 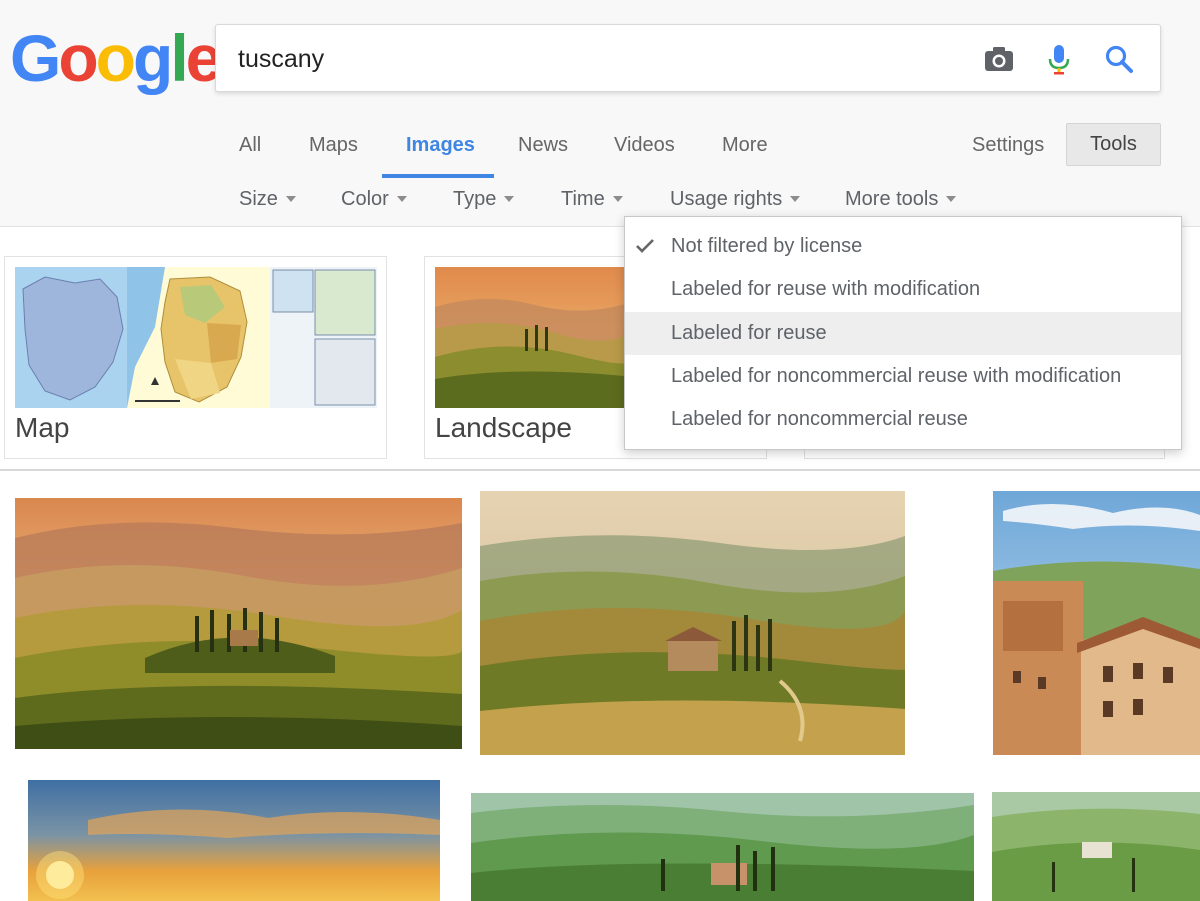 I want to click on google-logo: Google, so click(x=116, y=58).